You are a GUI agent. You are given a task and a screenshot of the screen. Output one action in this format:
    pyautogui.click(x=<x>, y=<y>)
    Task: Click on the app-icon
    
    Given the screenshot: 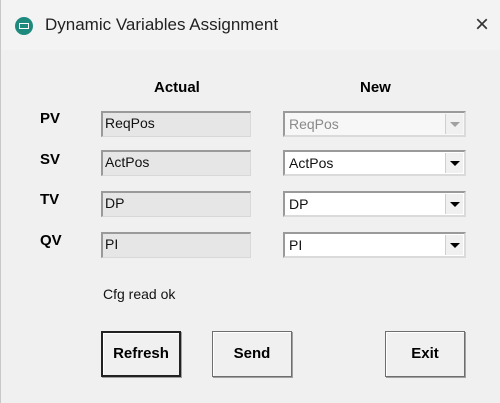 What is the action you would take?
    pyautogui.click(x=24, y=26)
    